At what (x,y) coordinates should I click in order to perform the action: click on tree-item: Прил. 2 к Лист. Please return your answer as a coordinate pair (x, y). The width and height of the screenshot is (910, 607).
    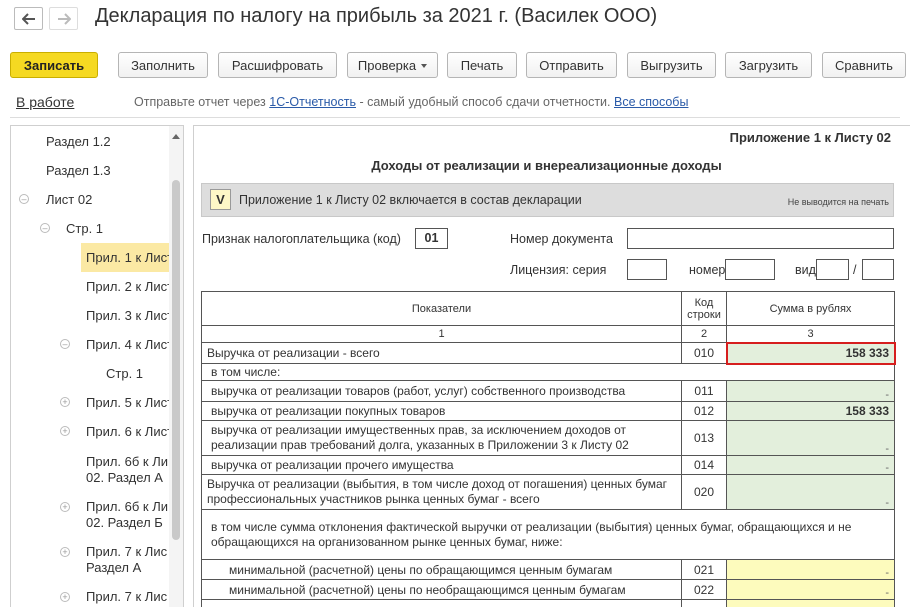
    Looking at the image, I should click on (90, 286).